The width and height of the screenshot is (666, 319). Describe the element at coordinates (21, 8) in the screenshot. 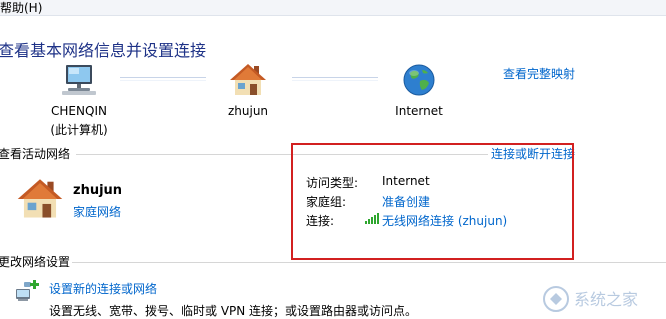

I see `menu-help: 帮助(H)` at that location.